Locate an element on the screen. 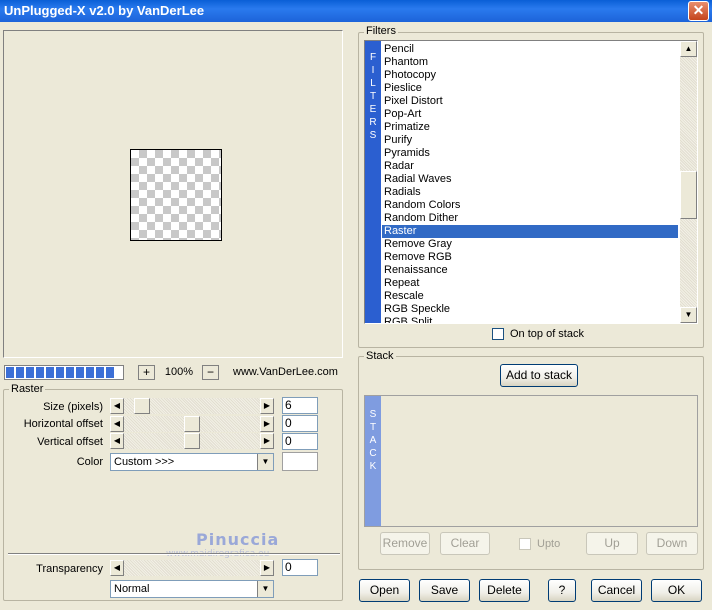  filter-list-item: Radial Waves is located at coordinates (530, 179).